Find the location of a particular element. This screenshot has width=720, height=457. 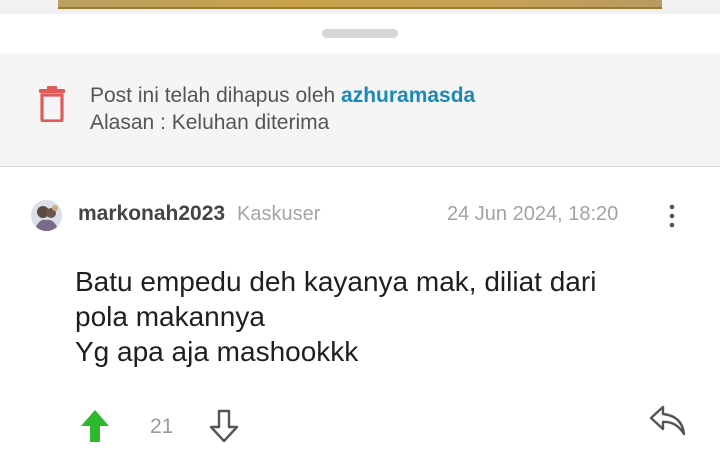

deleted-reason: Alasan : Keluhan diterima is located at coordinates (210, 122).